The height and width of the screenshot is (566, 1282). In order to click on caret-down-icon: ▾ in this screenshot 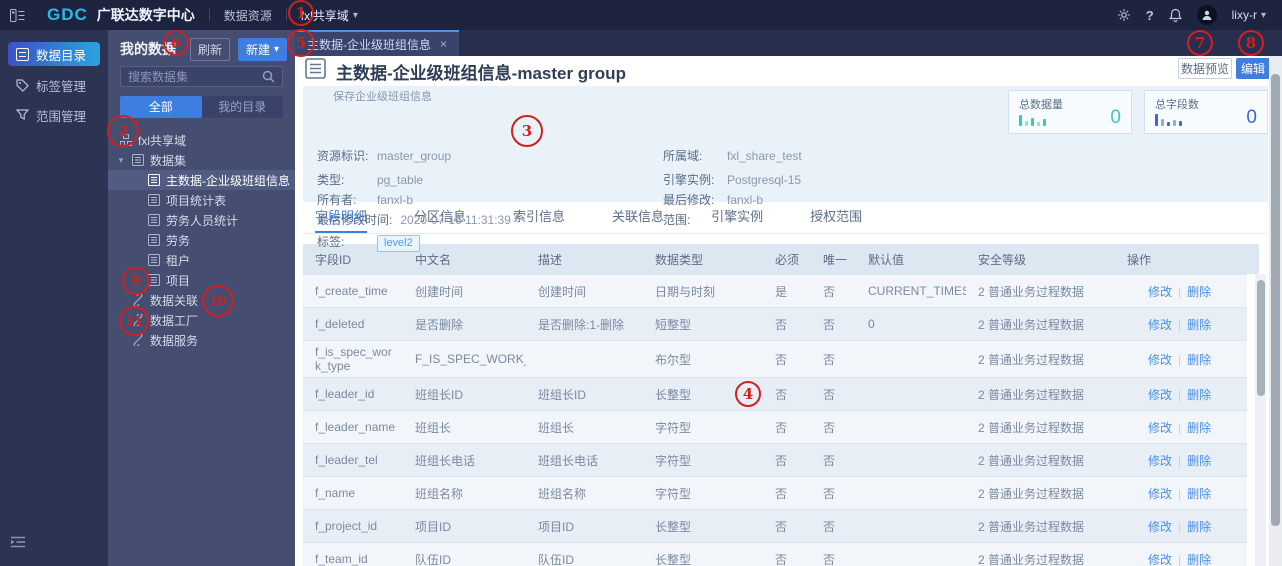, I will do `click(121, 160)`.